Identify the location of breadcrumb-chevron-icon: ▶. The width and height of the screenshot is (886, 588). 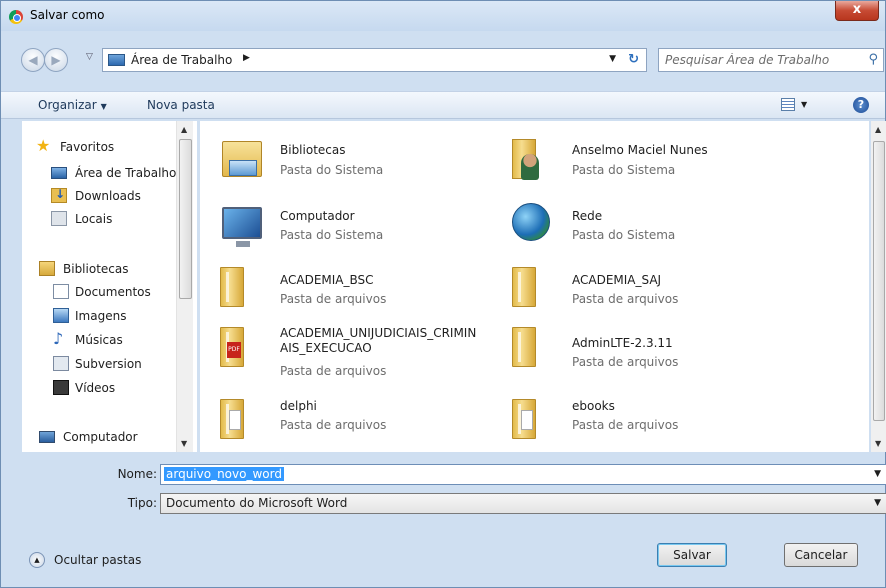
(246, 58).